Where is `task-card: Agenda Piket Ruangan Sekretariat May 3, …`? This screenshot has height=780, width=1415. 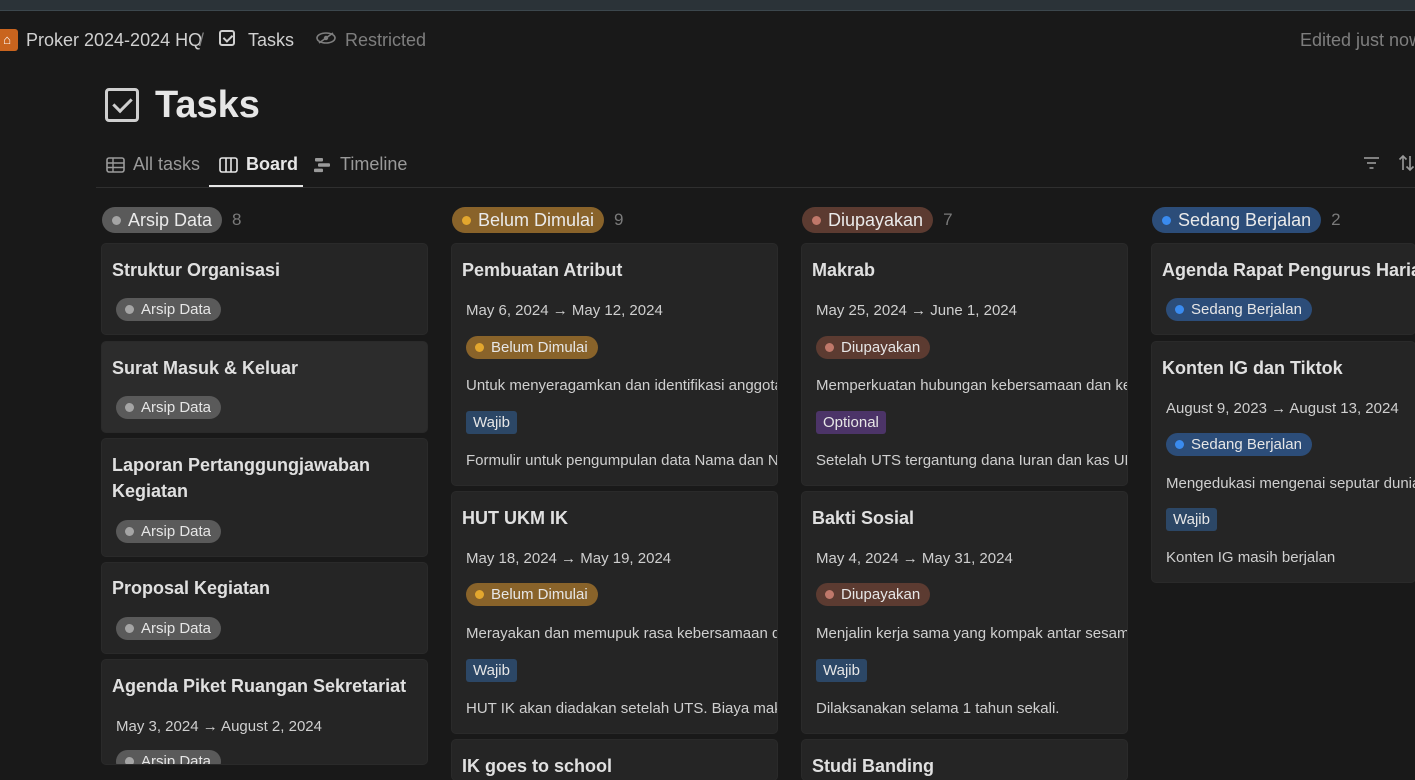
task-card: Agenda Piket Ruangan Sekretariat May 3, … is located at coordinates (264, 712).